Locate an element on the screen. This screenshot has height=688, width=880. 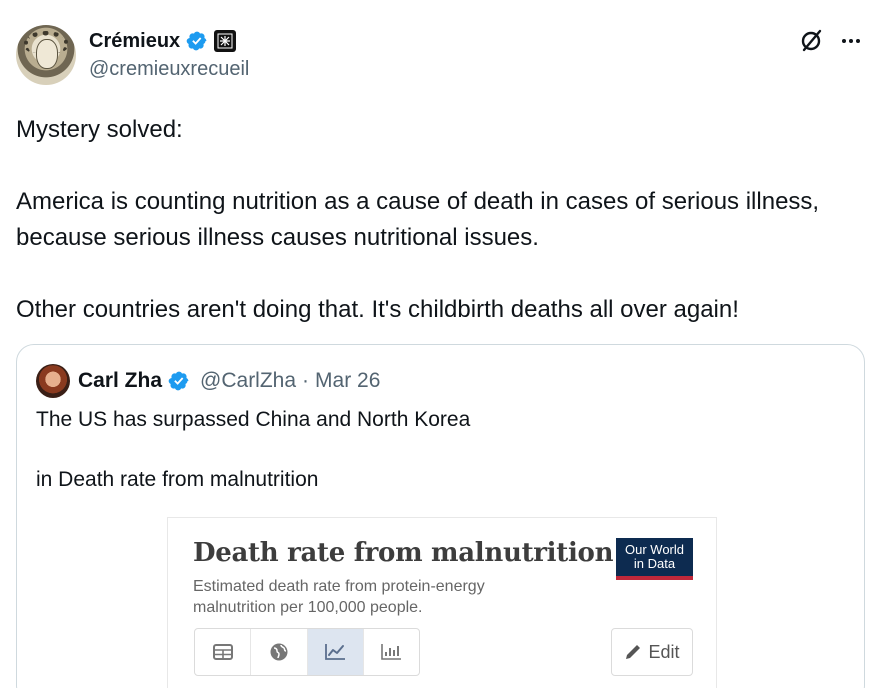
more-options-icon is located at coordinates (851, 41).